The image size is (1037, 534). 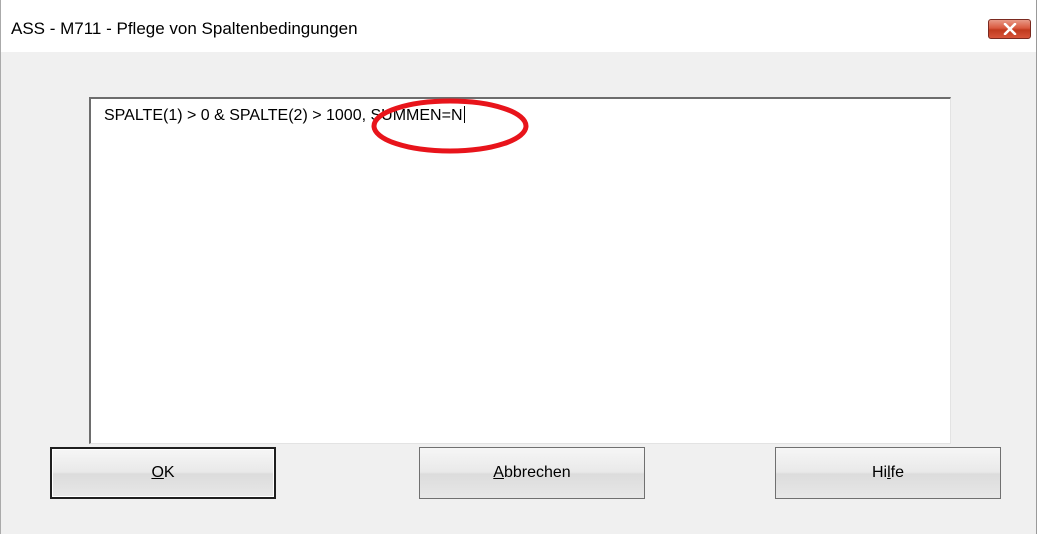 I want to click on close-icon, so click(x=1010, y=29).